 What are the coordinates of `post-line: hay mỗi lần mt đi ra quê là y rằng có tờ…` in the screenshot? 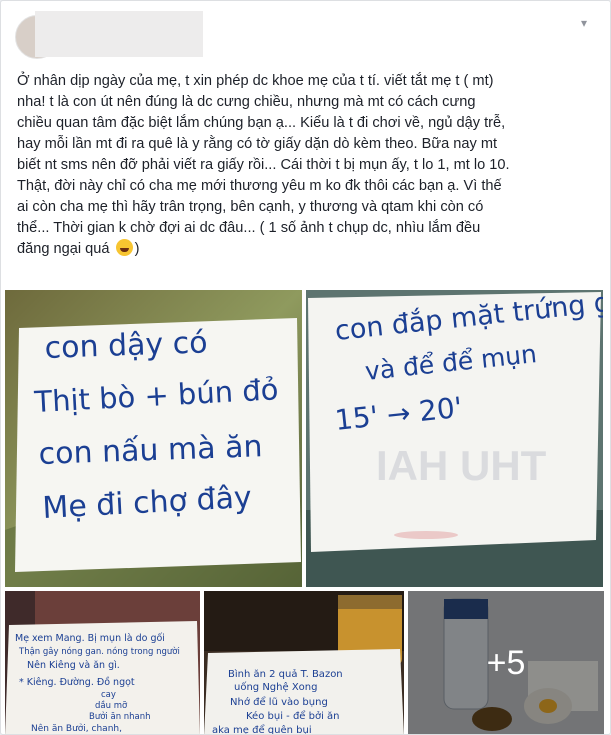 It's located at (257, 144).